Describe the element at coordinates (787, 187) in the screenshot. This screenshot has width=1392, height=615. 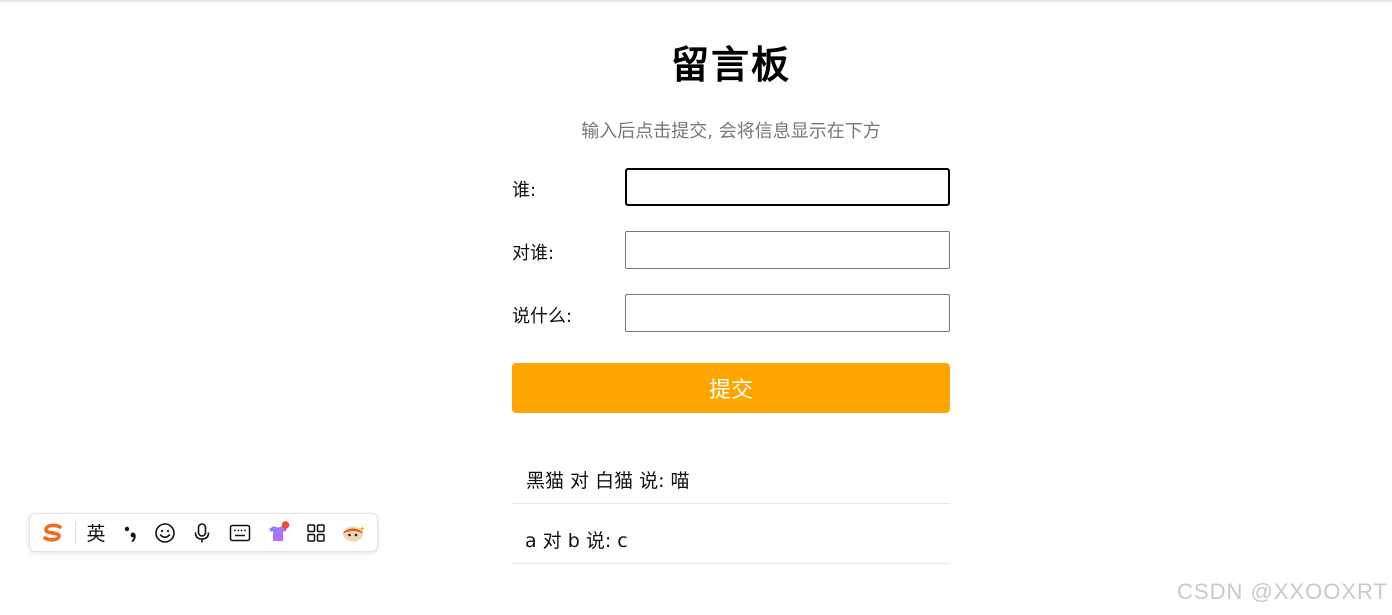
I see `from-input` at that location.